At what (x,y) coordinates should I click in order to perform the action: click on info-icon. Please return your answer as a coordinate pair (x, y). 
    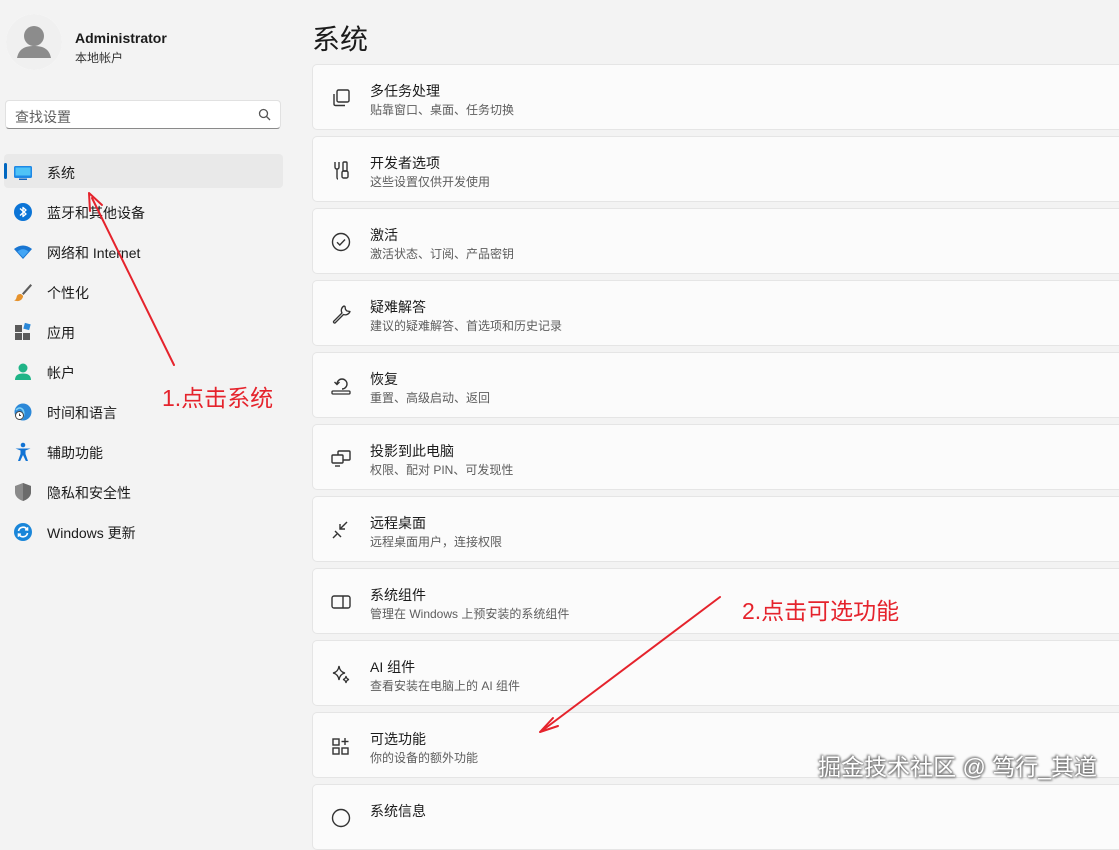
    Looking at the image, I should click on (341, 818).